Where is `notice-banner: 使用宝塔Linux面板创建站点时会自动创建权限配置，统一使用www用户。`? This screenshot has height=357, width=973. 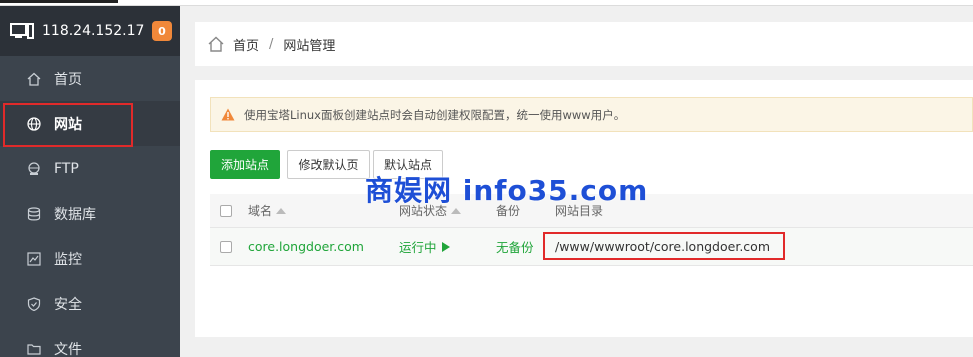 notice-banner: 使用宝塔Linux面板创建站点时会自动创建权限配置，统一使用www用户。 is located at coordinates (591, 114).